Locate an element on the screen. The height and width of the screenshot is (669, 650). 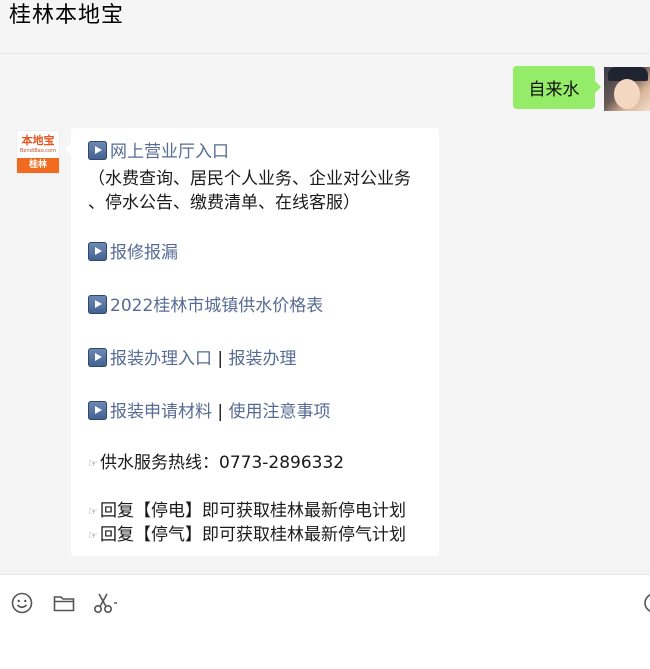
avatar-logo-text: 本地宝 is located at coordinates (38, 140).